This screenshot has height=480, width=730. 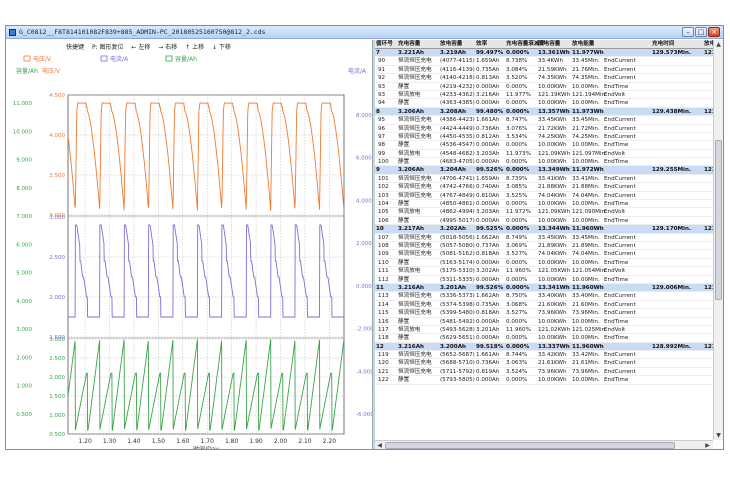 I want to click on horizontal-scroll-thumb, so click(x=530, y=445).